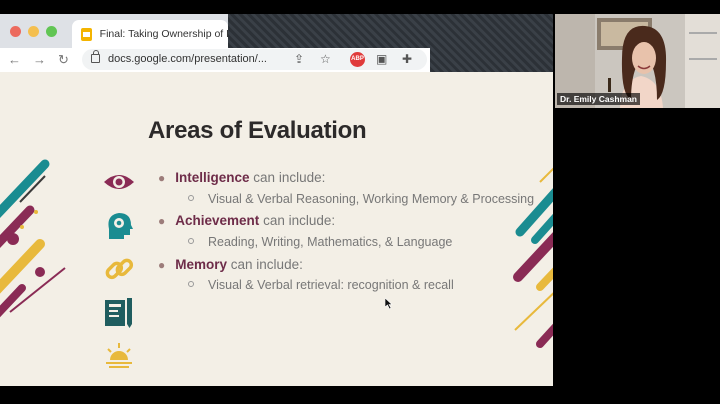 This screenshot has height=404, width=720. Describe the element at coordinates (242, 177) in the screenshot. I see `list-item: ● Intelligence can include:` at that location.